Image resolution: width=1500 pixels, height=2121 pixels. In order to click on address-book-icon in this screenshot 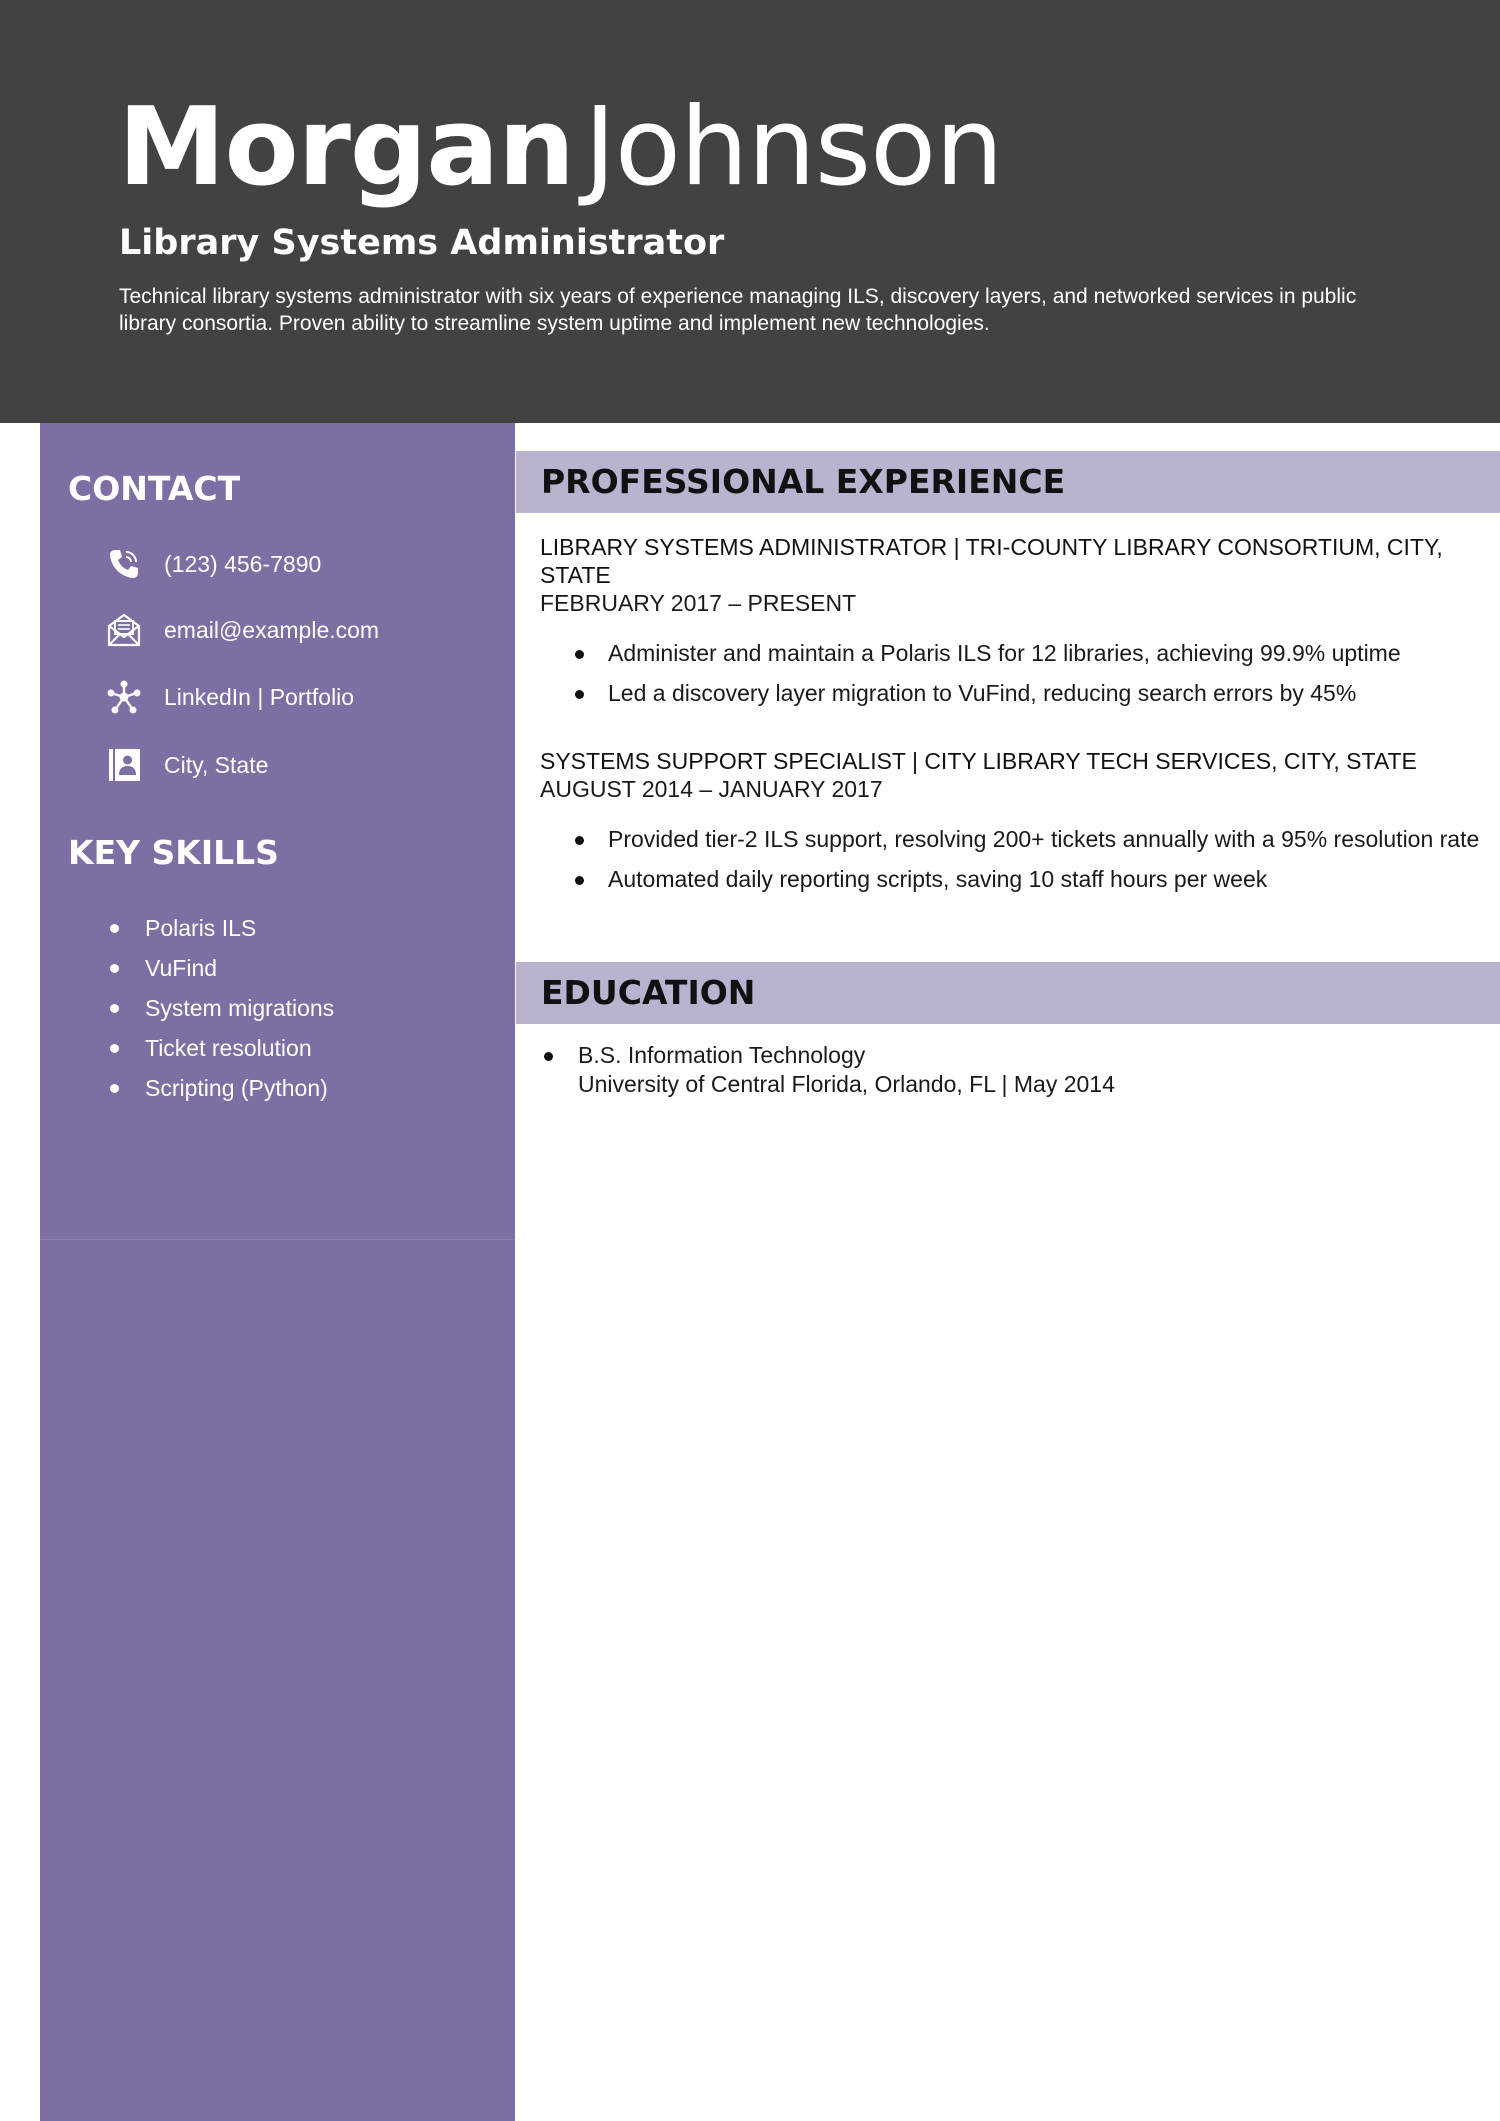, I will do `click(124, 765)`.